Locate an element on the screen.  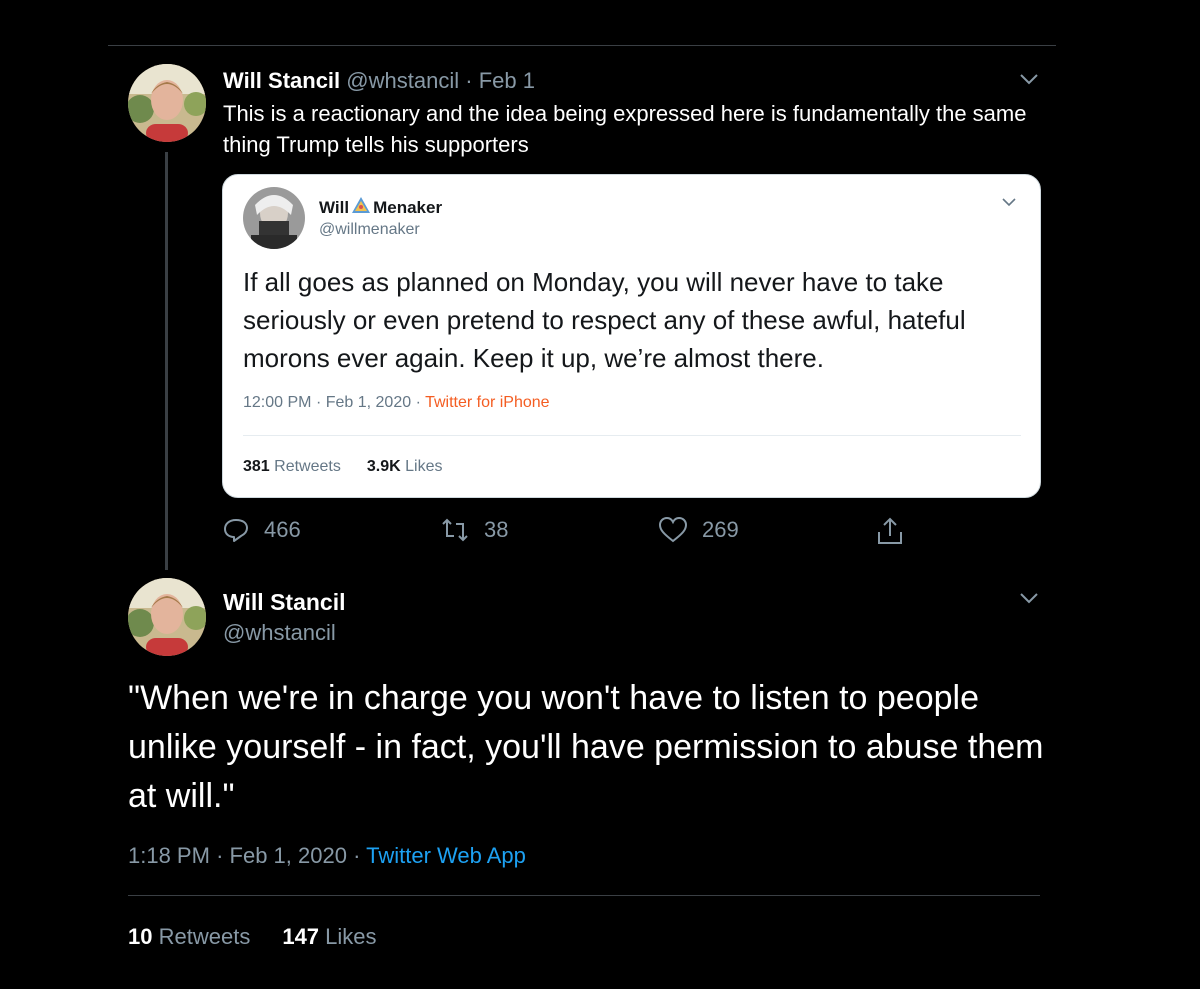
tweet-header: Will Stancil @whstancil · Feb 1 is located at coordinates (379, 81).